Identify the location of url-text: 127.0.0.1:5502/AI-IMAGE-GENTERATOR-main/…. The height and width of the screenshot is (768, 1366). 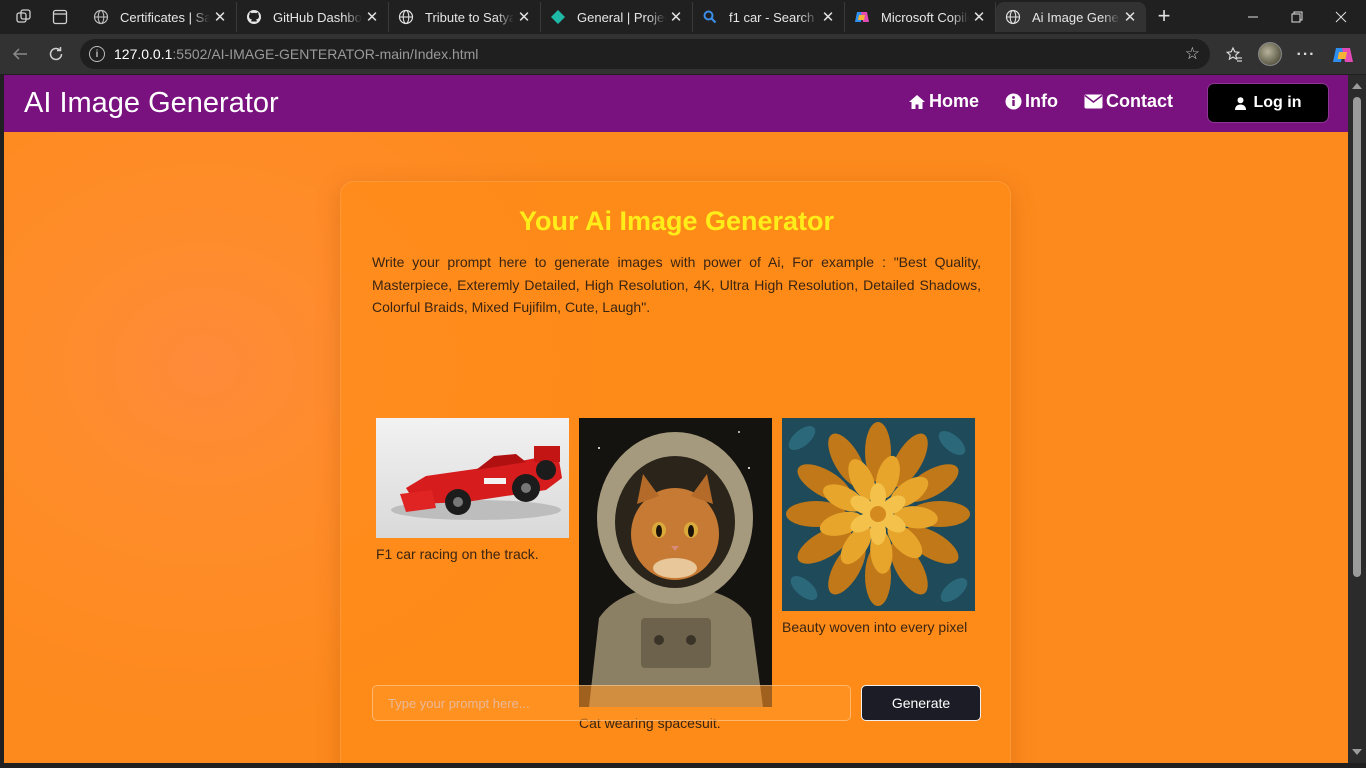
(296, 54).